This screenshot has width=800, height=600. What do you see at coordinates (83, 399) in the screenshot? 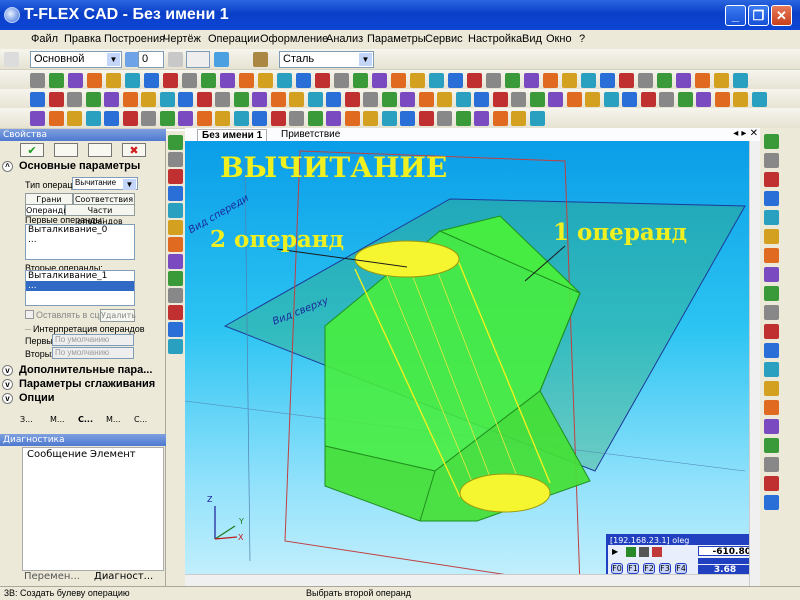
I see `options-section: v Опции` at bounding box center [83, 399].